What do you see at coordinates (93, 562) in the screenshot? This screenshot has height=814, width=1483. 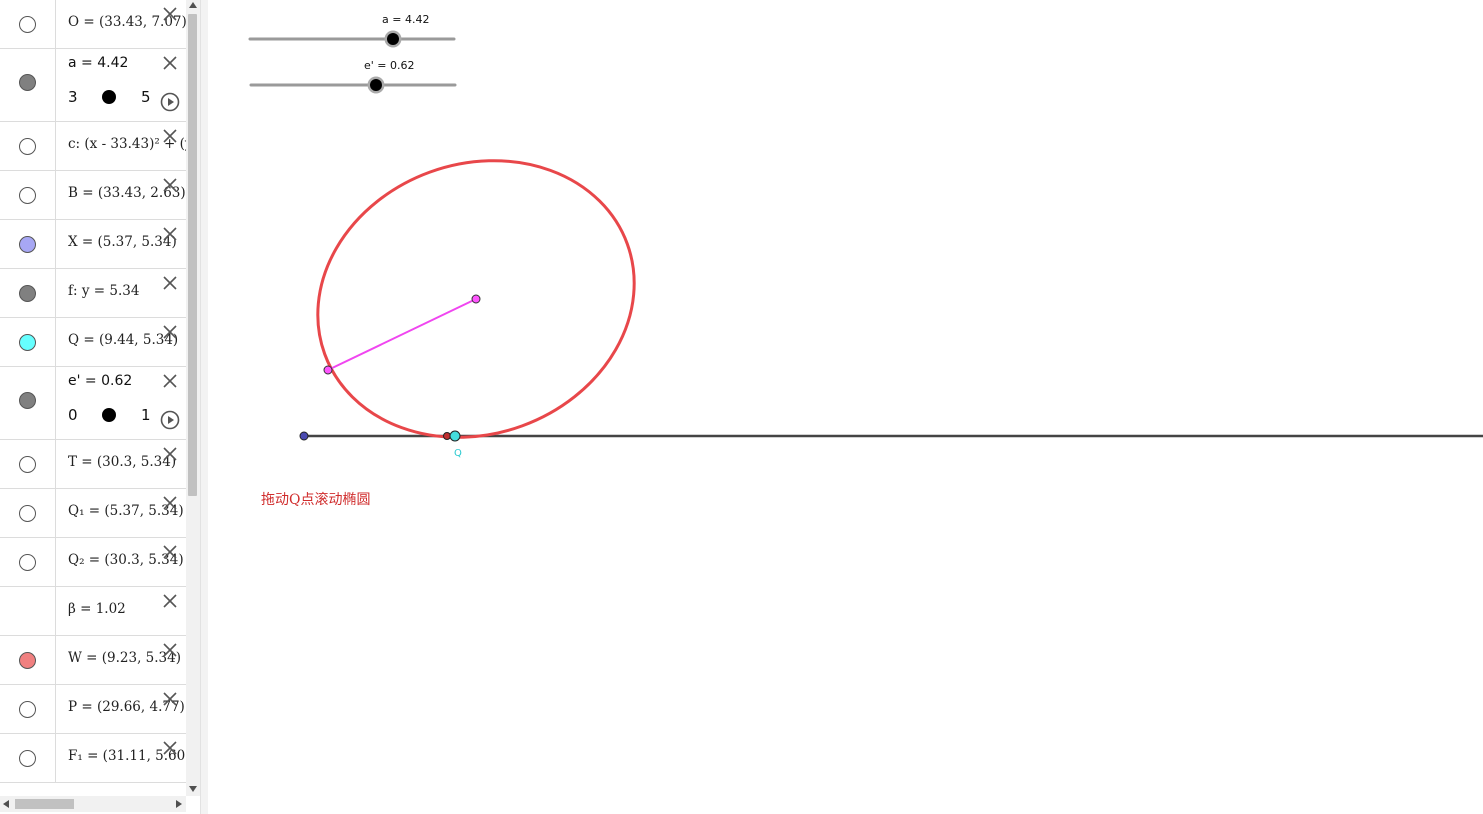 I see `algebra-row: Q₂ = (30.3, 5.34)` at bounding box center [93, 562].